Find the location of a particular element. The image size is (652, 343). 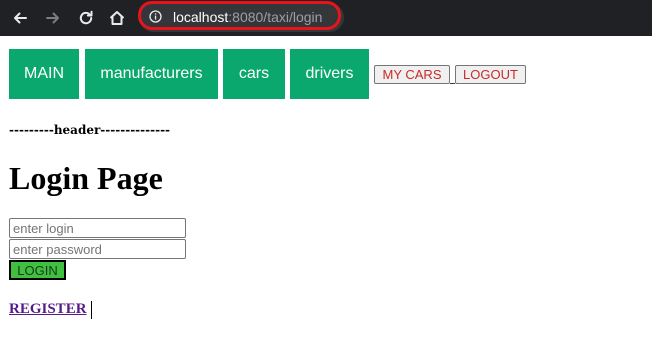

nav-main: MAIN is located at coordinates (44, 74).